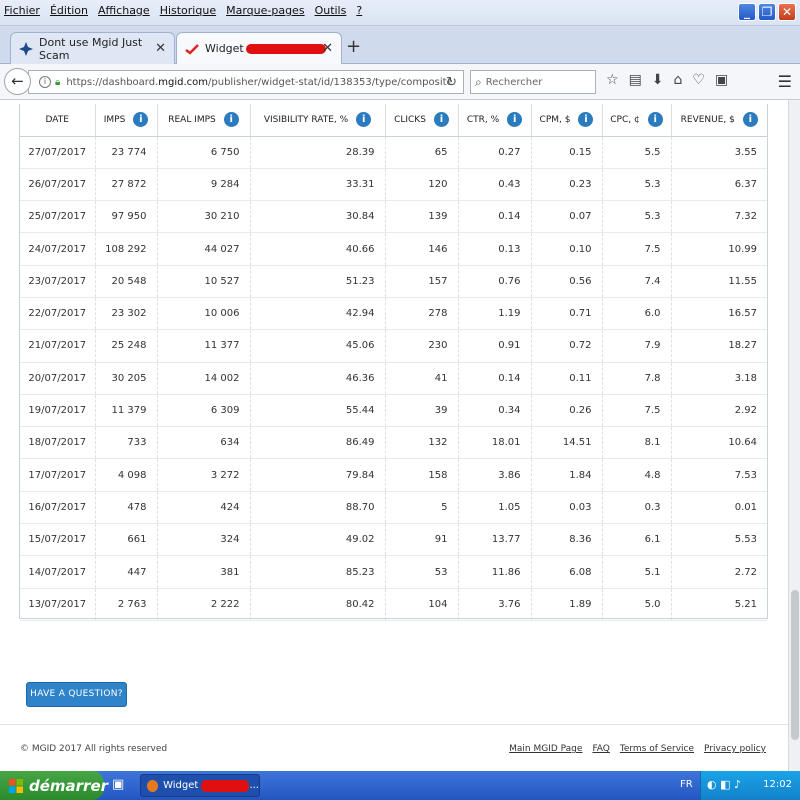  What do you see at coordinates (495, 346) in the screenshot?
I see `table-cell: 0.91` at bounding box center [495, 346].